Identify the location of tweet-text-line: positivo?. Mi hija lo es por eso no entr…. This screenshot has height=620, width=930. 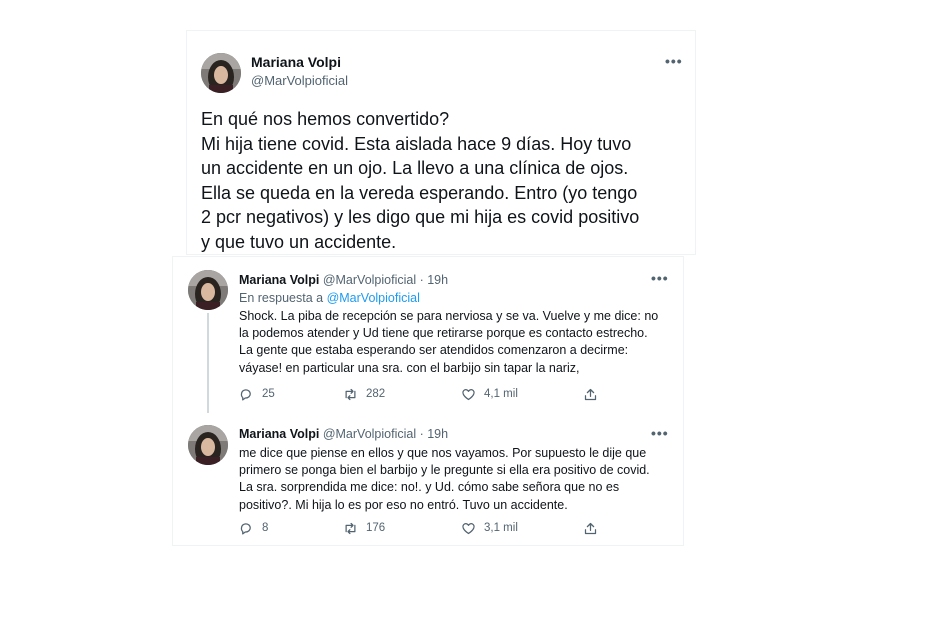
(403, 504).